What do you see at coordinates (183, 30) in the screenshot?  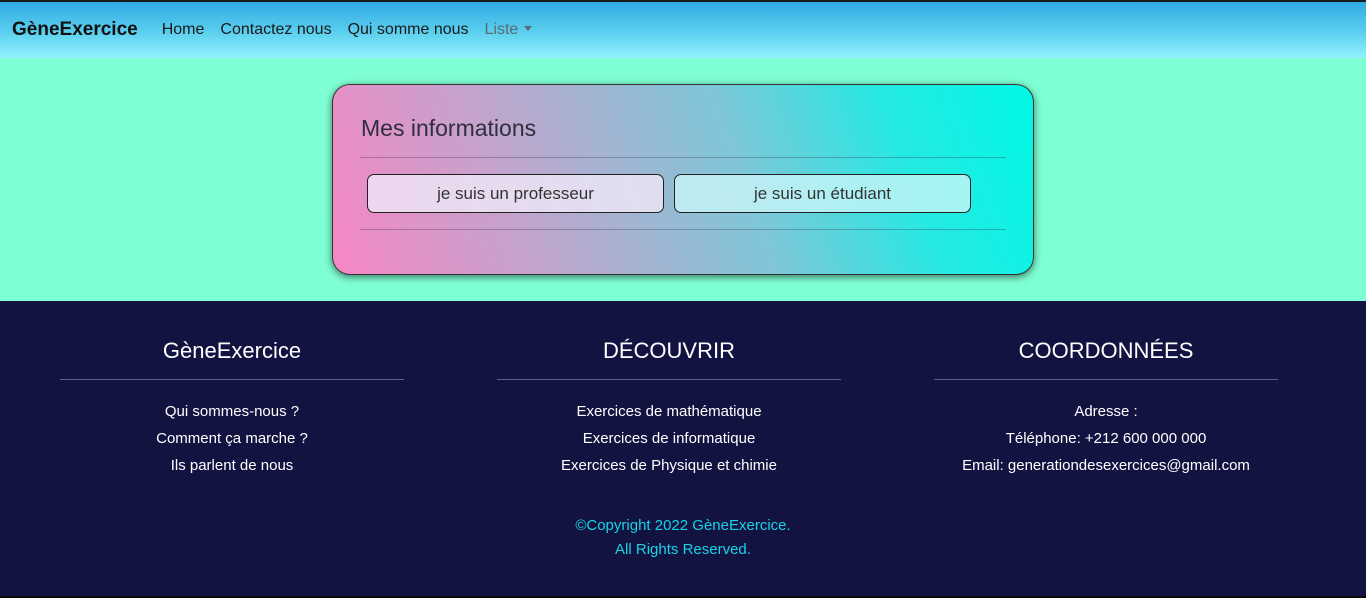 I see `nav-link-home: Home` at bounding box center [183, 30].